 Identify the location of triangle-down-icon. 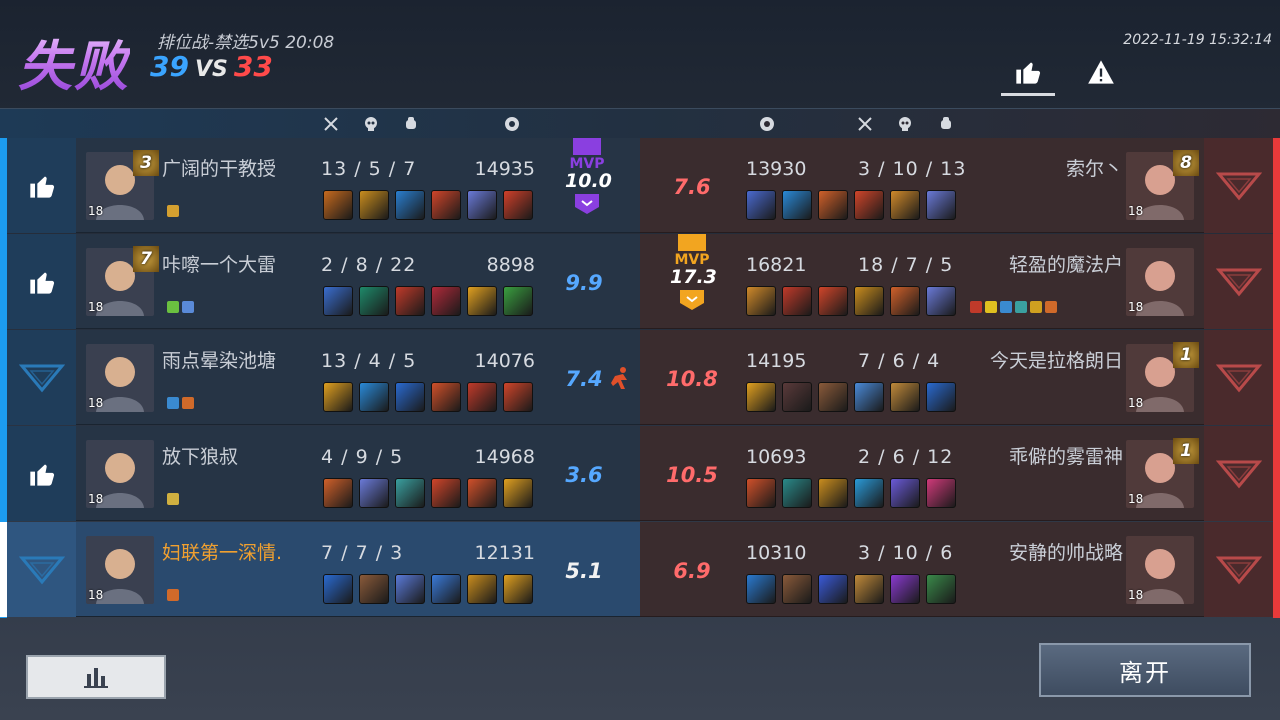
(41, 570).